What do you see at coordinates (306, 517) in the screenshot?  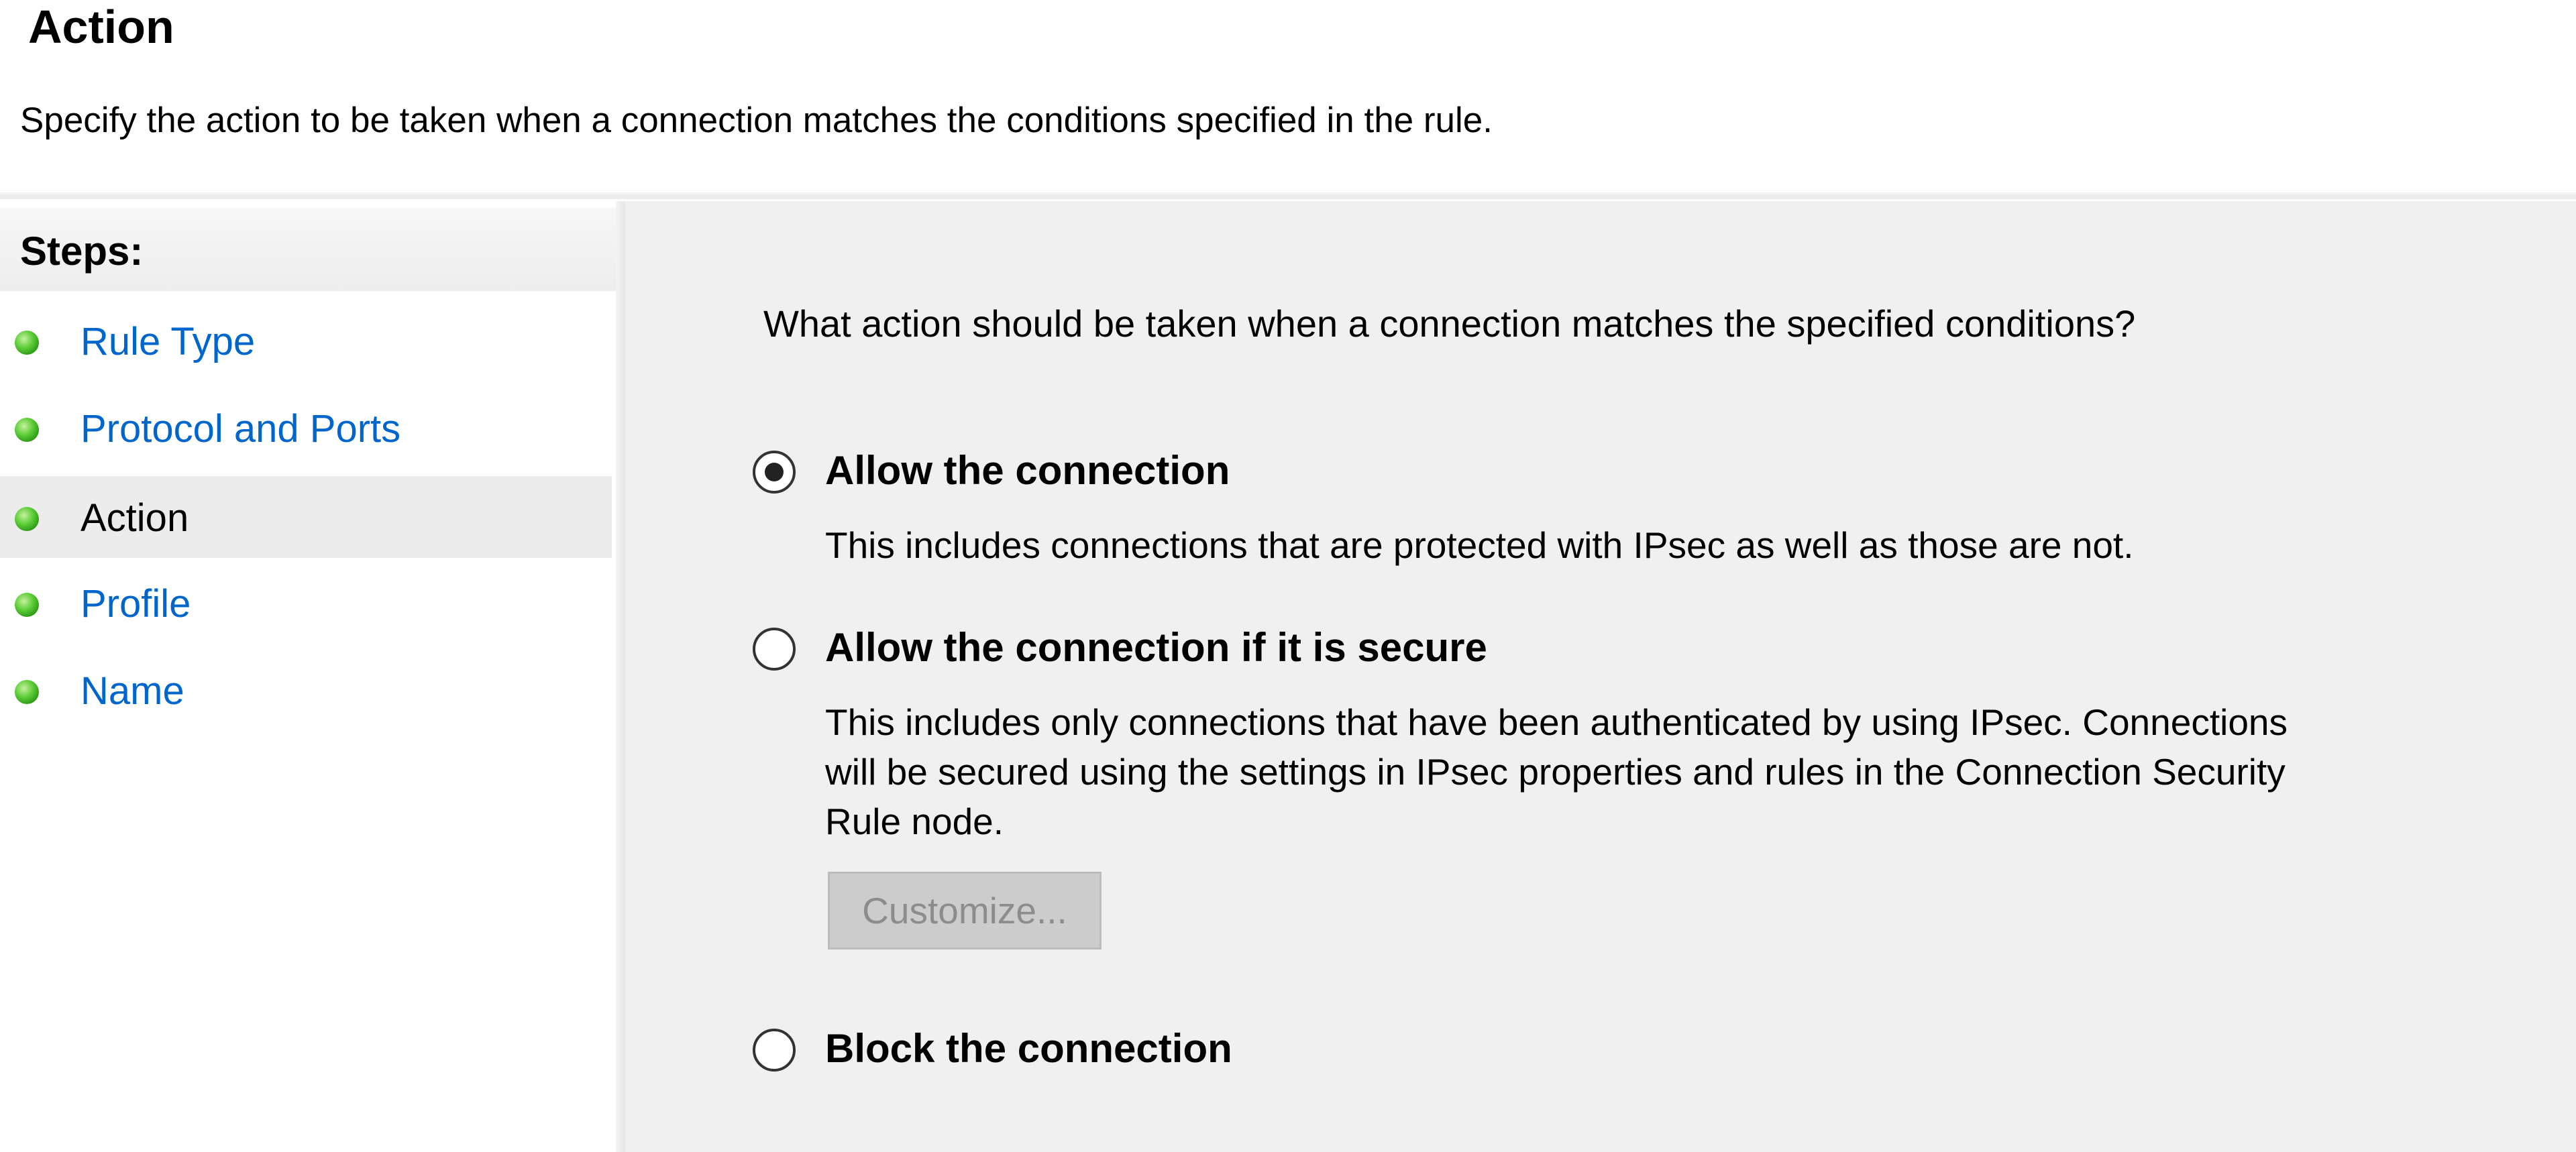 I see `sidebar-item-action: Action` at bounding box center [306, 517].